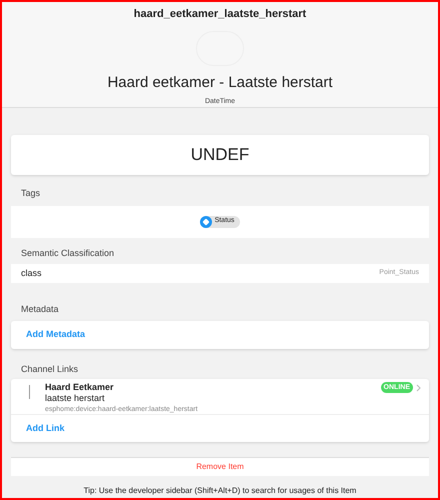 The height and width of the screenshot is (500, 440). What do you see at coordinates (206, 222) in the screenshot?
I see `tag-icon` at bounding box center [206, 222].